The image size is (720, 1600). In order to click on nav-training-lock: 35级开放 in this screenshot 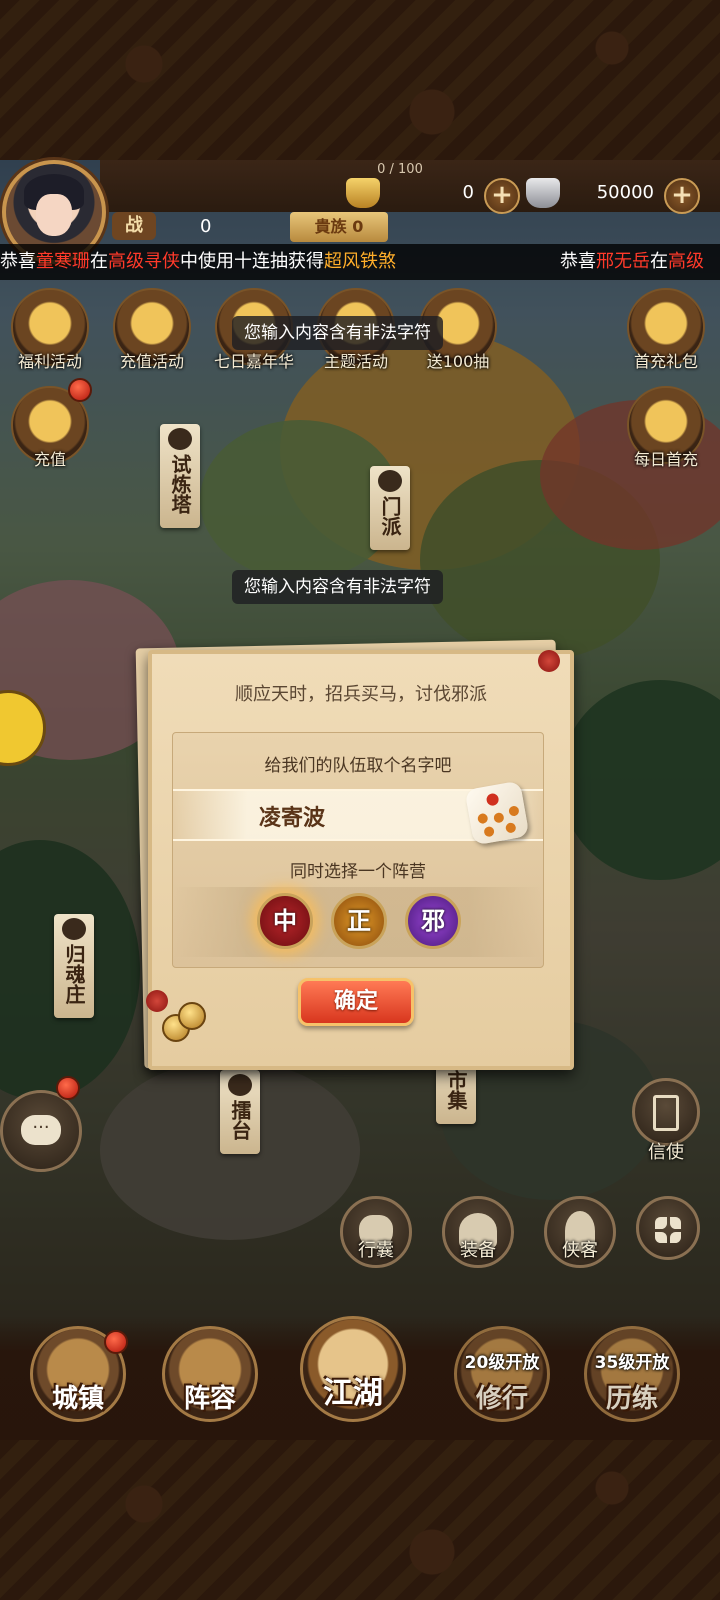, I will do `click(632, 1363)`.